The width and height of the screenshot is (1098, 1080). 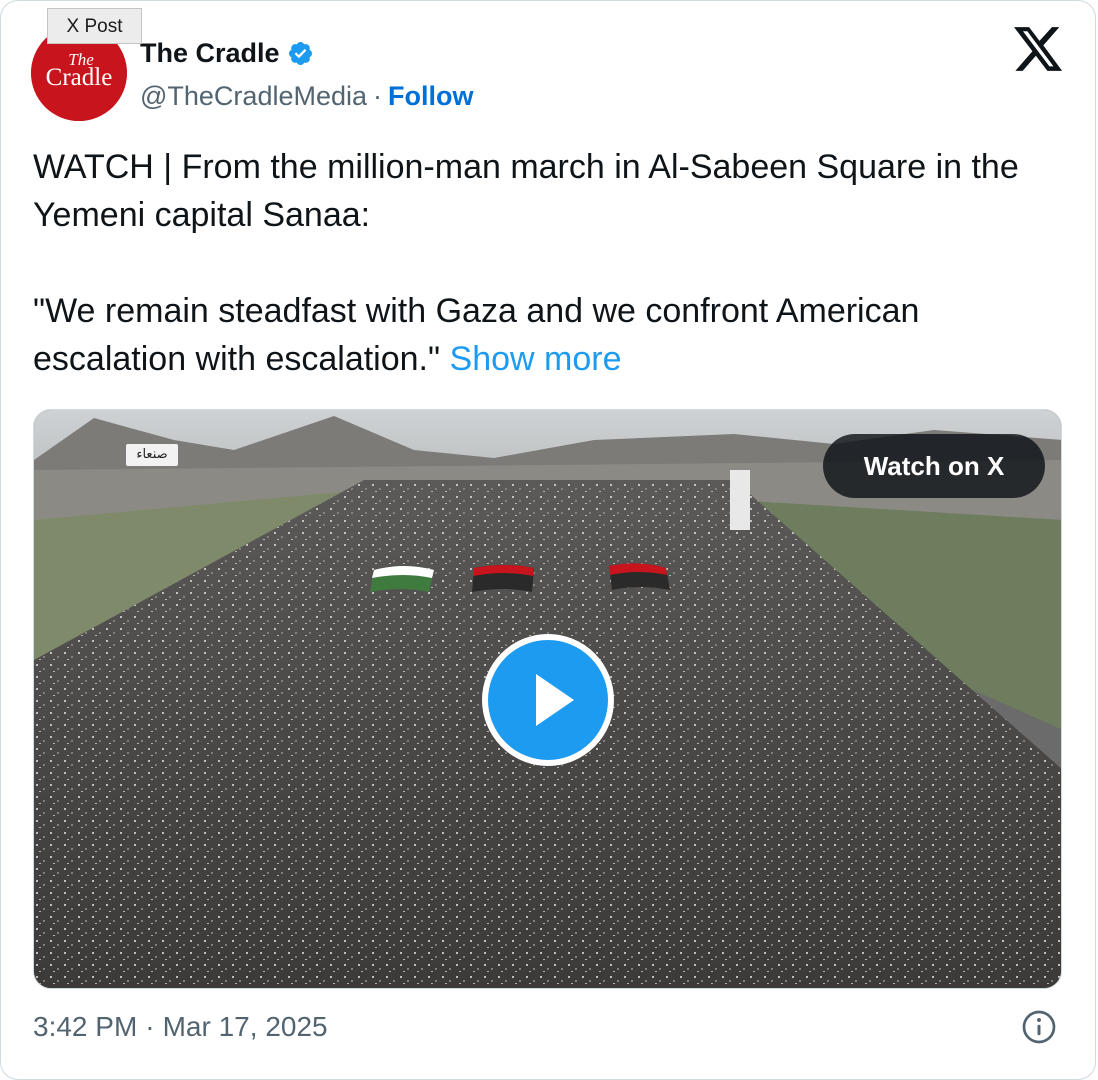 I want to click on follow-button: Follow, so click(x=430, y=96).